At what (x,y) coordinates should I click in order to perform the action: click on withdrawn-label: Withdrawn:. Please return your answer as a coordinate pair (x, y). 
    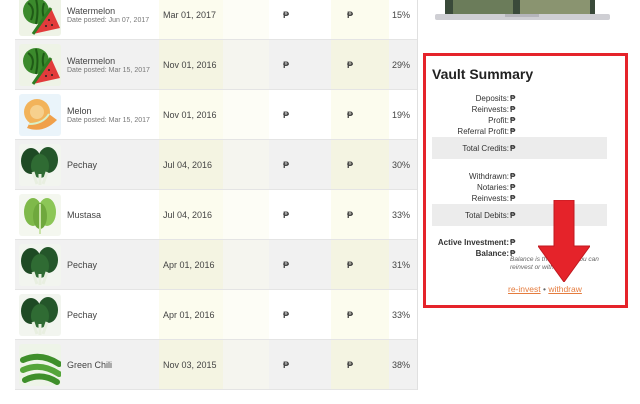
    Looking at the image, I should click on (488, 176).